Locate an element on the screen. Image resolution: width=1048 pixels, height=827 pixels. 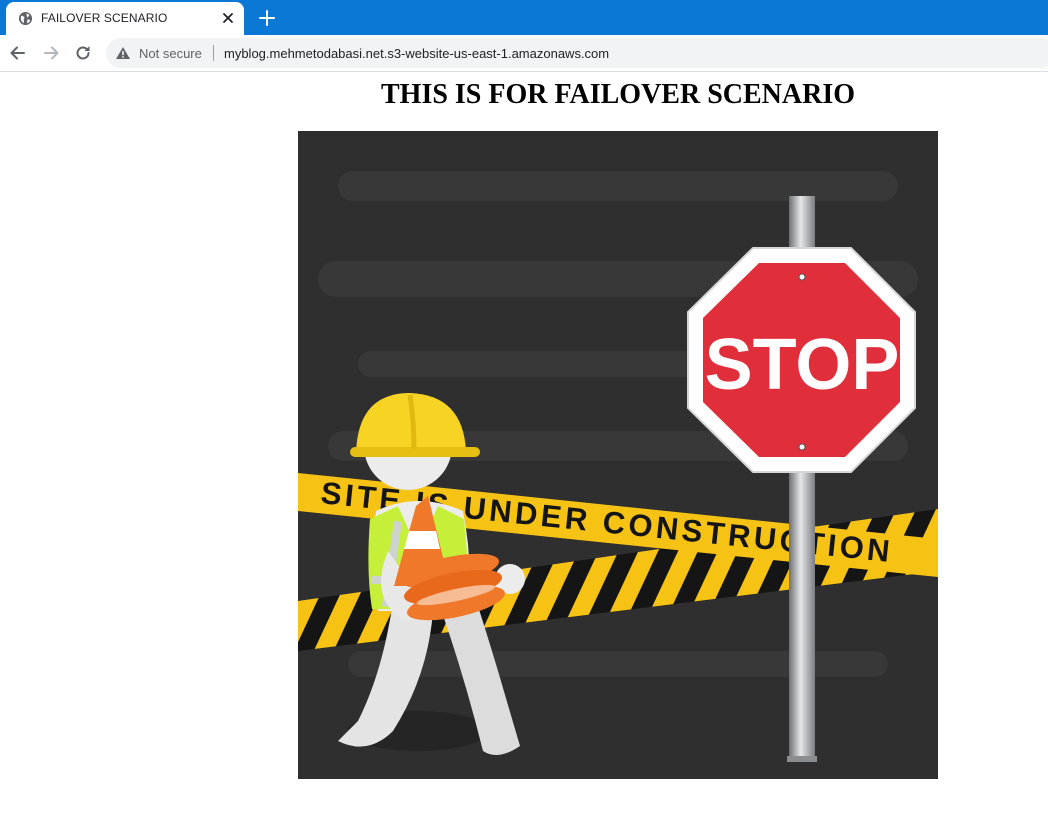
globe-icon is located at coordinates (25, 18).